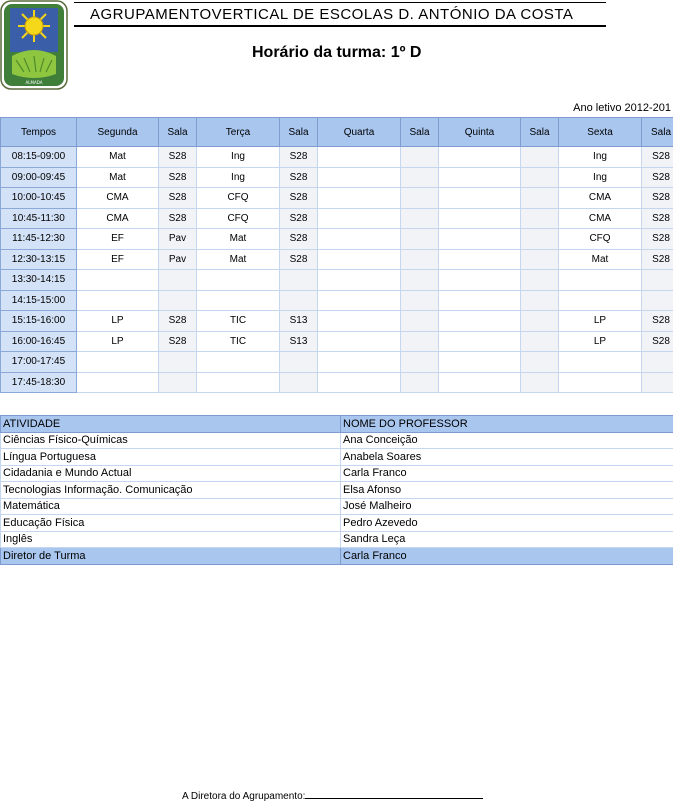 This screenshot has width=673, height=802. Describe the element at coordinates (244, 796) in the screenshot. I see `signature-label: A Diretora do Agrupamento:` at that location.